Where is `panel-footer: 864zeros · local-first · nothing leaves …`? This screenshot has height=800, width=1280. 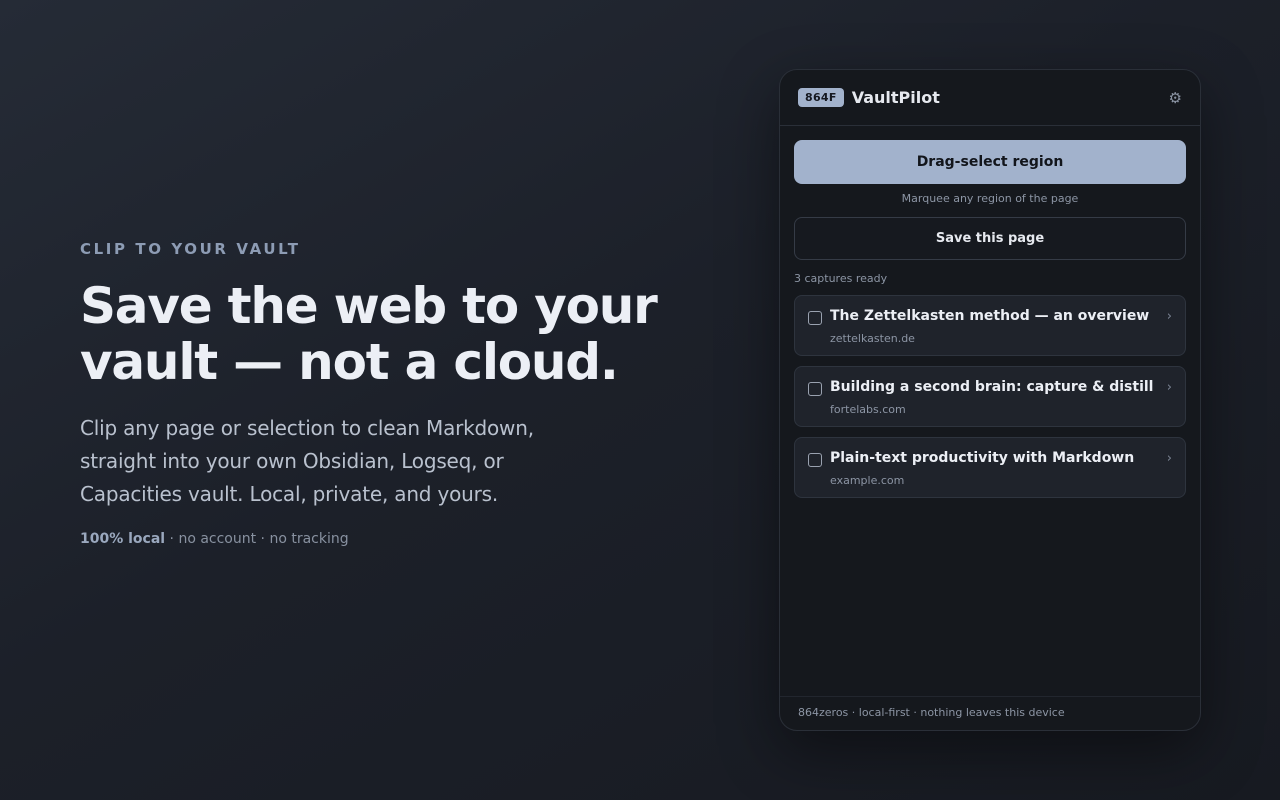
panel-footer: 864zeros · local-first · nothing leaves … is located at coordinates (990, 713).